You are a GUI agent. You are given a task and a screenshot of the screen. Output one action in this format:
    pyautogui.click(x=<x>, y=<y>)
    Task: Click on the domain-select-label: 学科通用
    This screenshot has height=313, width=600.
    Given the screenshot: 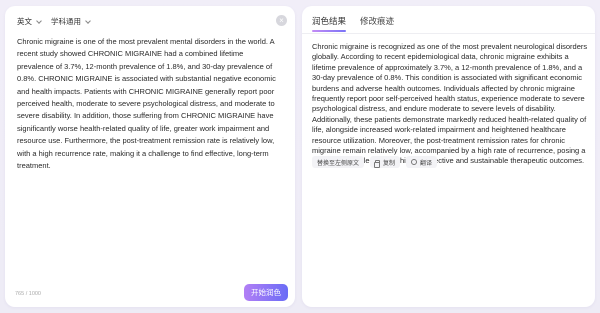 What is the action you would take?
    pyautogui.click(x=66, y=21)
    